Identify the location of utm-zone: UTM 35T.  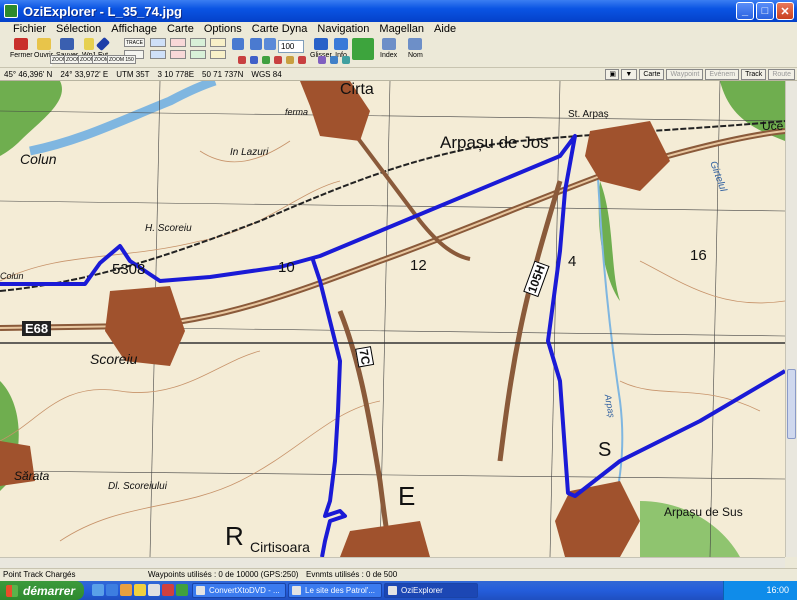
(133, 74).